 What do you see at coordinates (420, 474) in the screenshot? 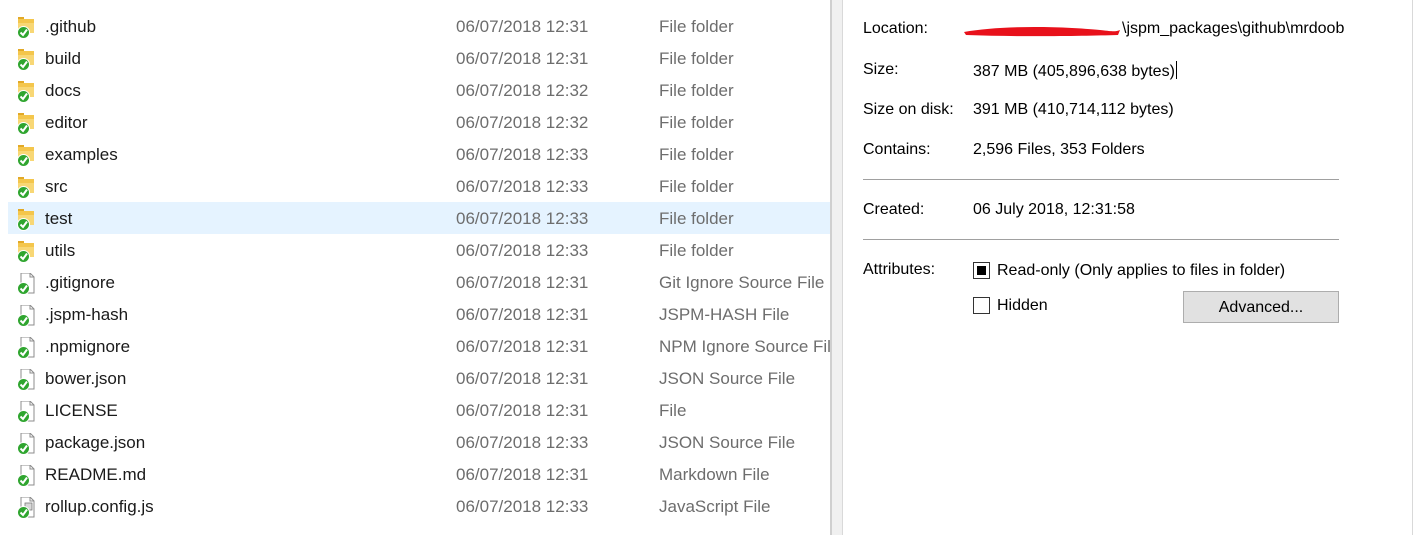
I see `file-row: README.md 06/07/2018 12:31 Markdown File` at bounding box center [420, 474].